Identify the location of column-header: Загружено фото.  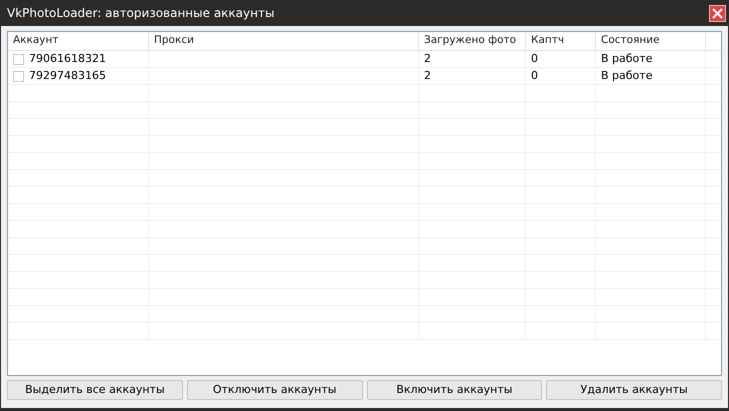
(472, 41).